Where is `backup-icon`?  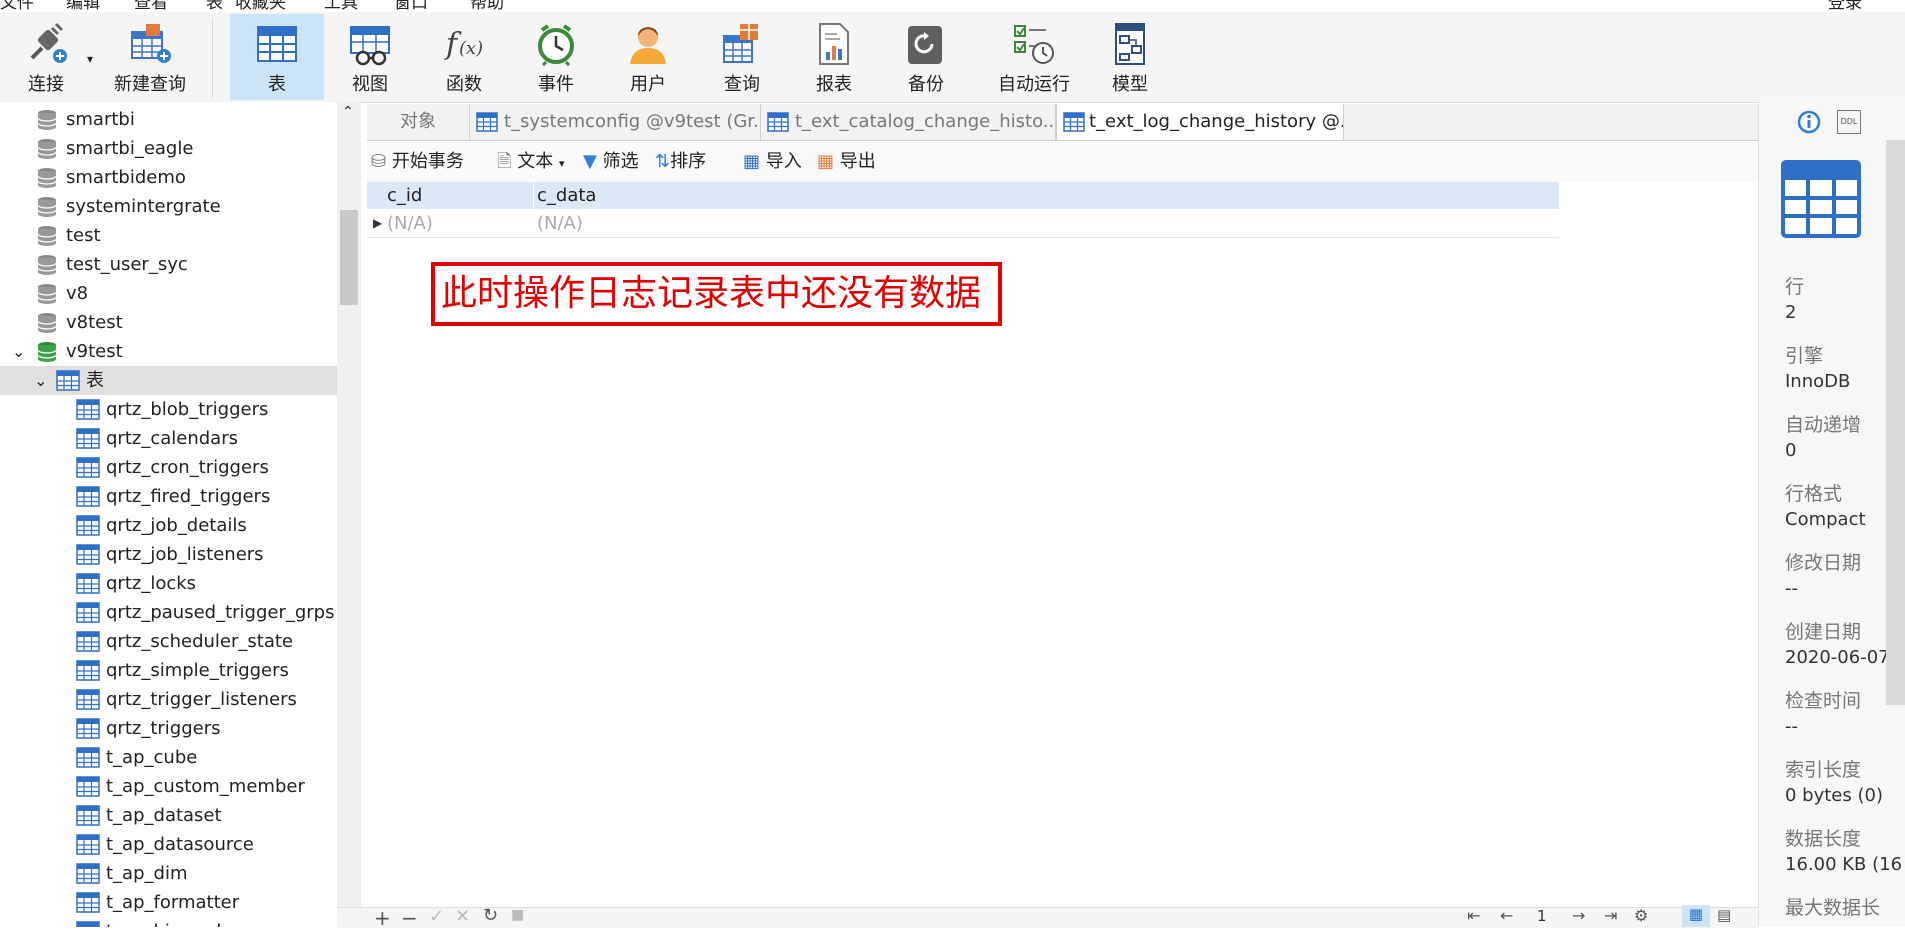 backup-icon is located at coordinates (925, 45).